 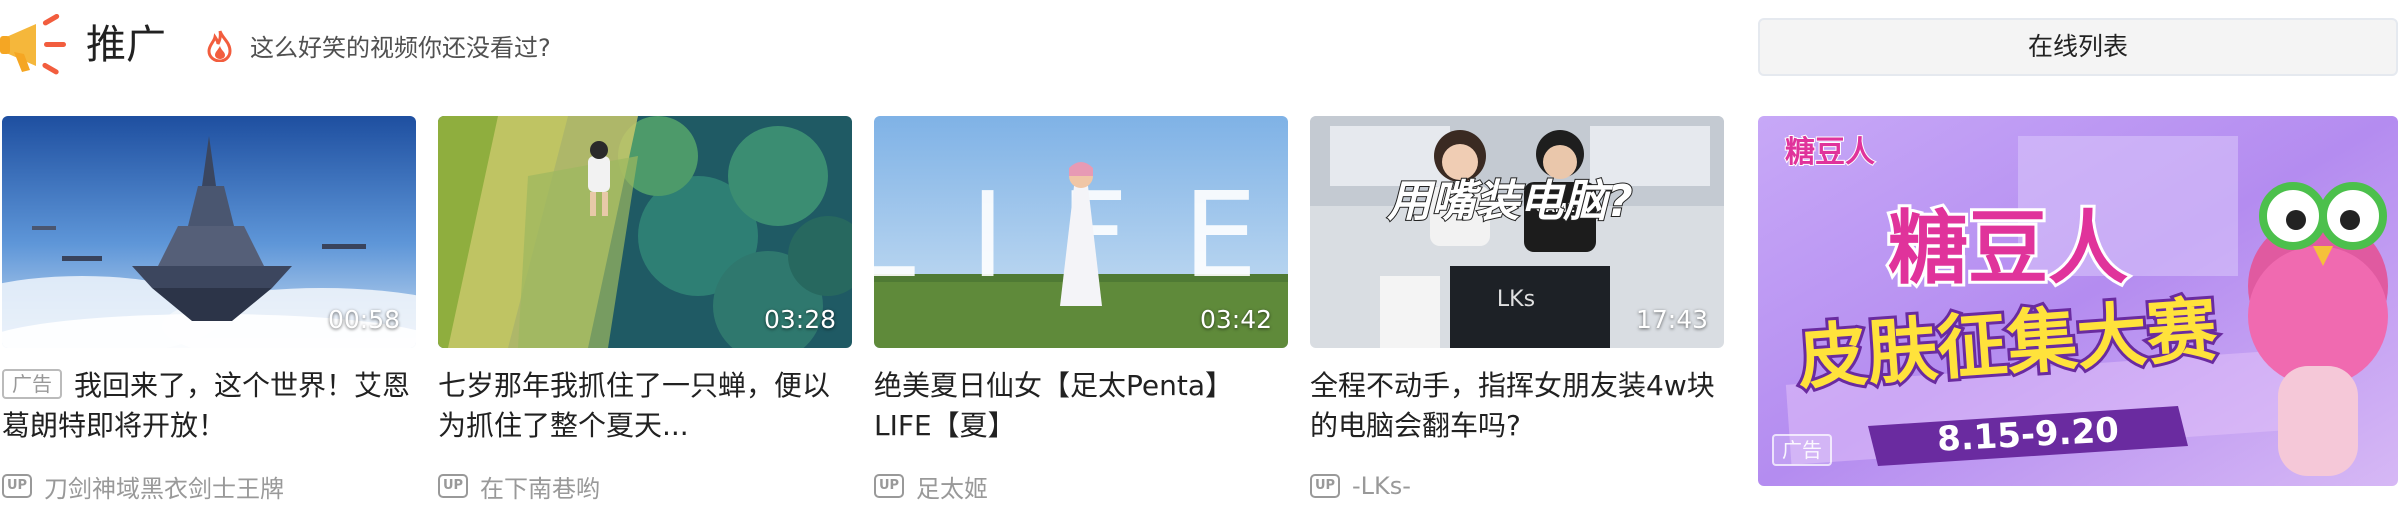 What do you see at coordinates (1515, 406) in the screenshot?
I see `video-title: 全程不动手，指挥女朋友装4w块的电脑会翻车吗?` at bounding box center [1515, 406].